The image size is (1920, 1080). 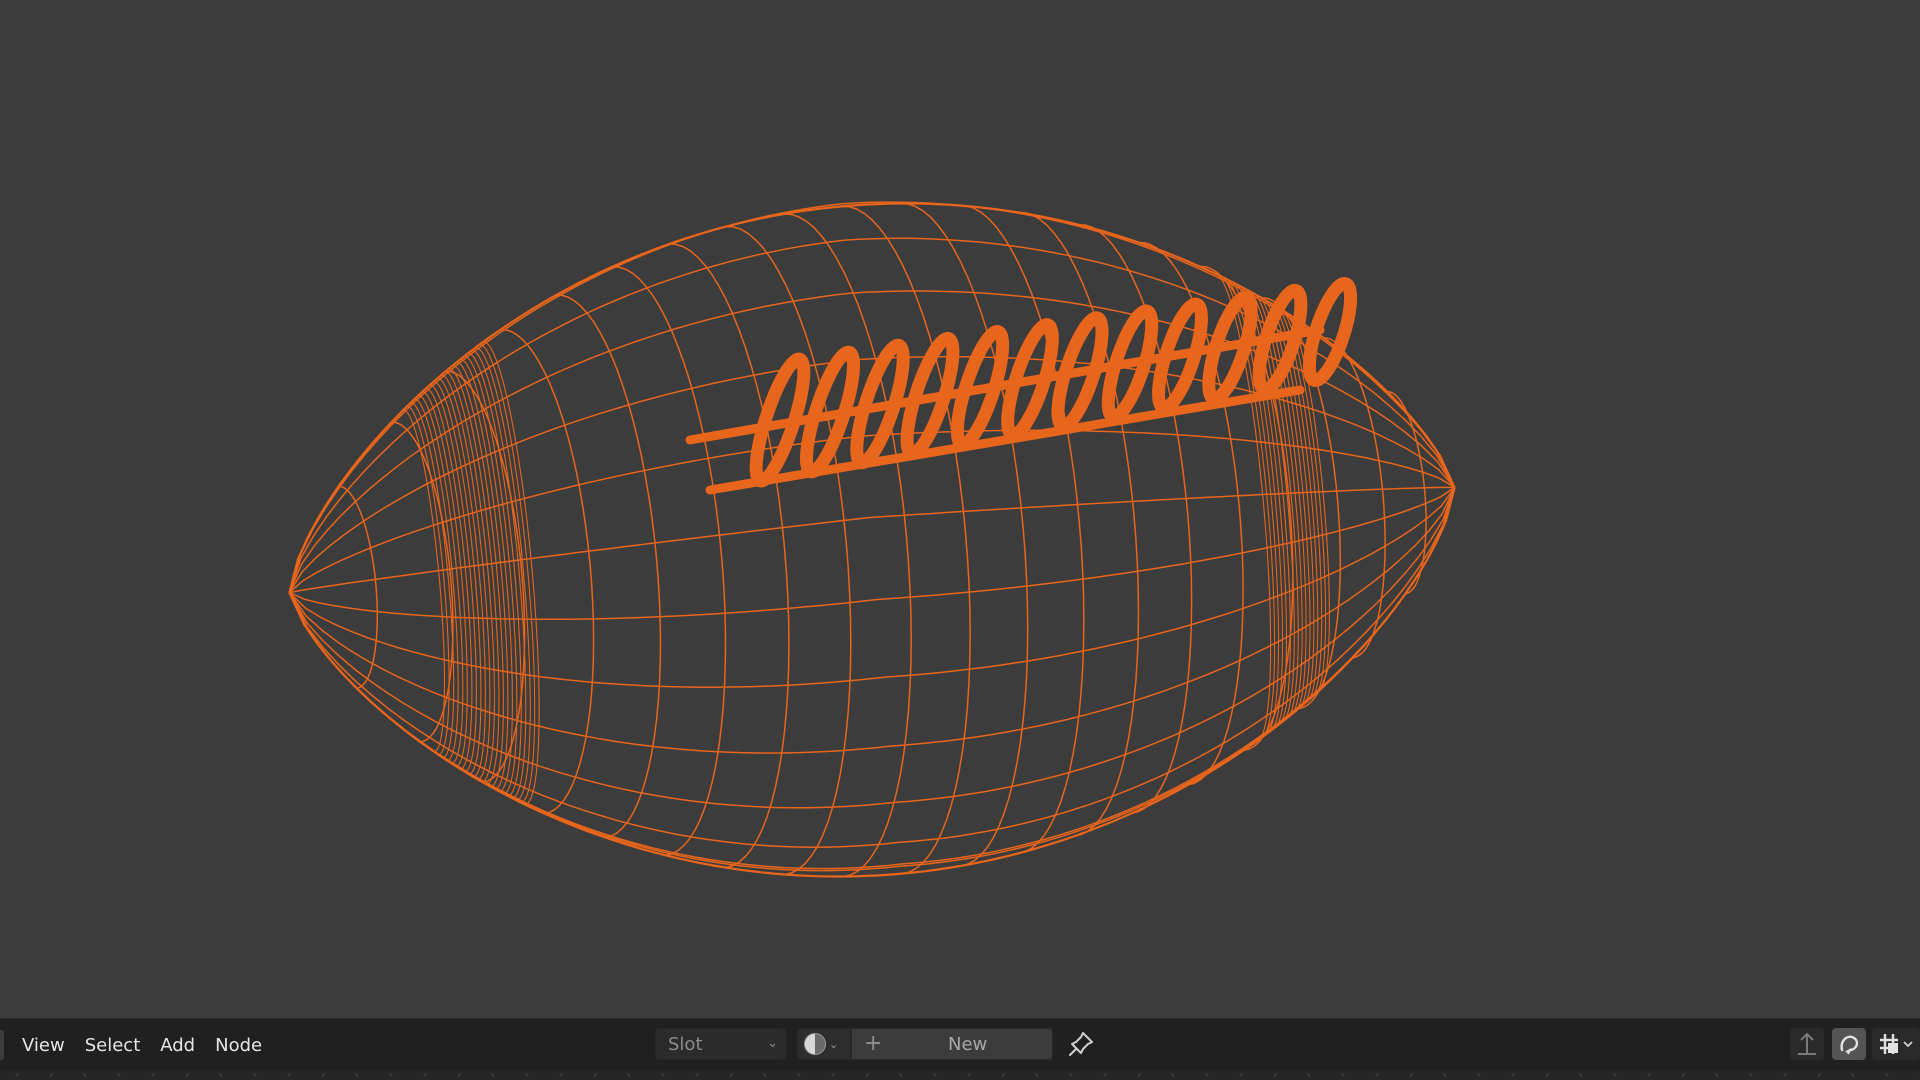 What do you see at coordinates (177, 1045) in the screenshot?
I see `menu-add: Add` at bounding box center [177, 1045].